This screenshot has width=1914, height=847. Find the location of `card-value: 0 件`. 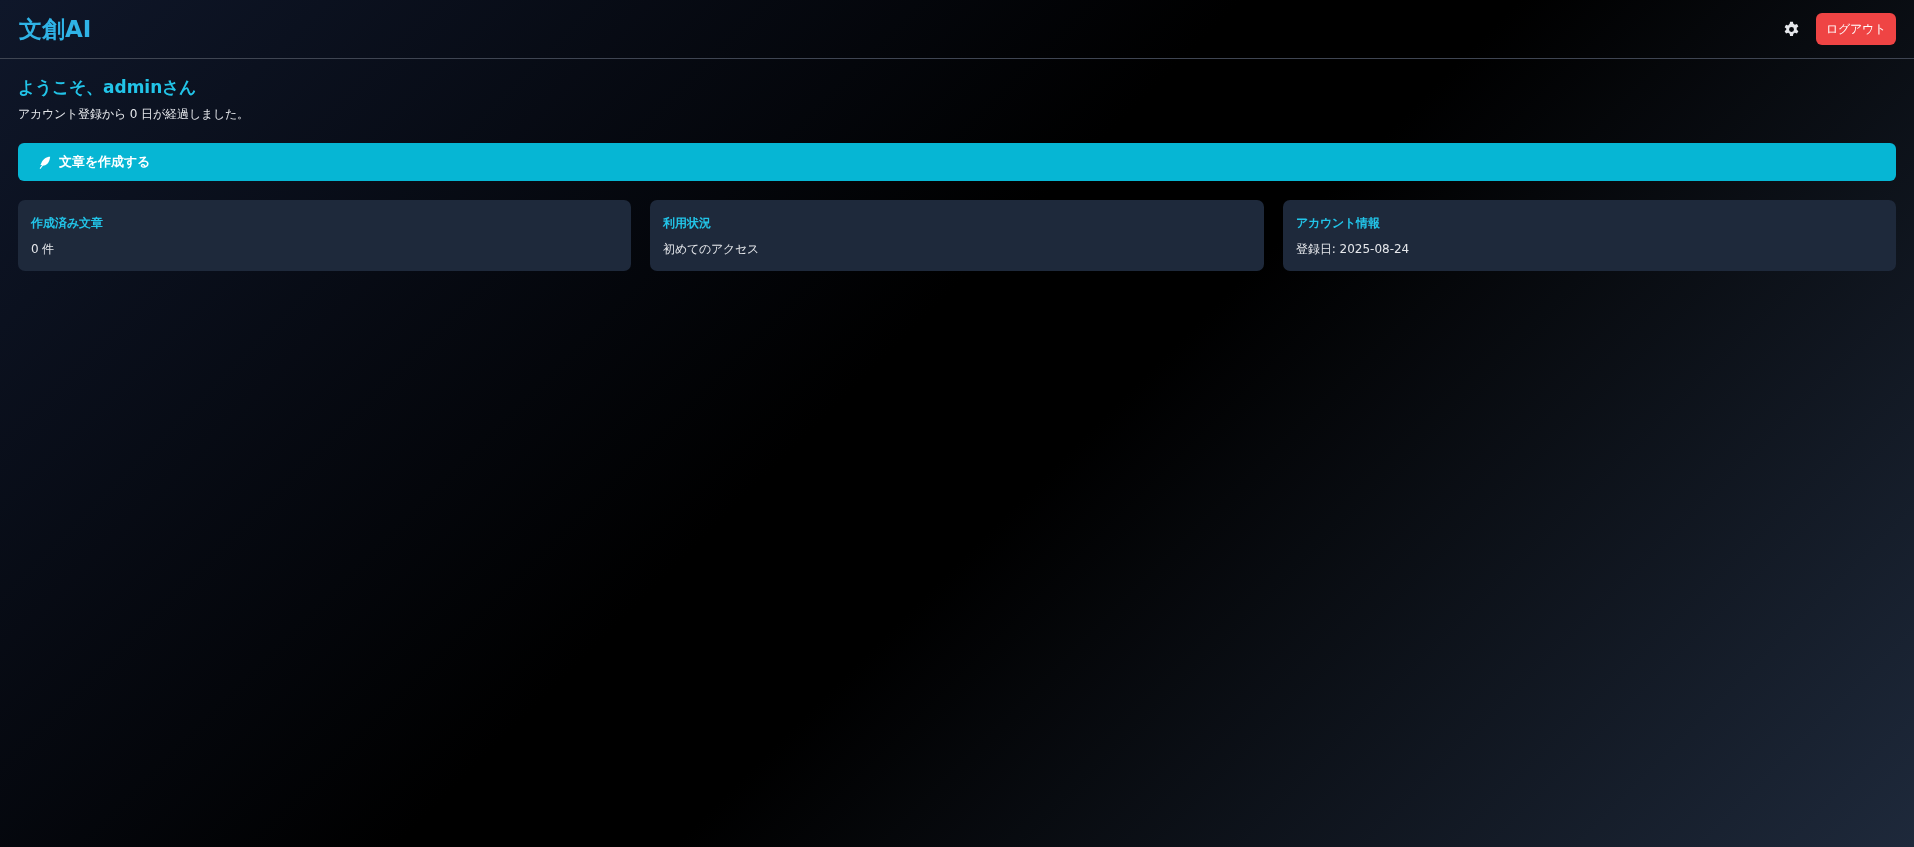

card-value: 0 件 is located at coordinates (43, 250).